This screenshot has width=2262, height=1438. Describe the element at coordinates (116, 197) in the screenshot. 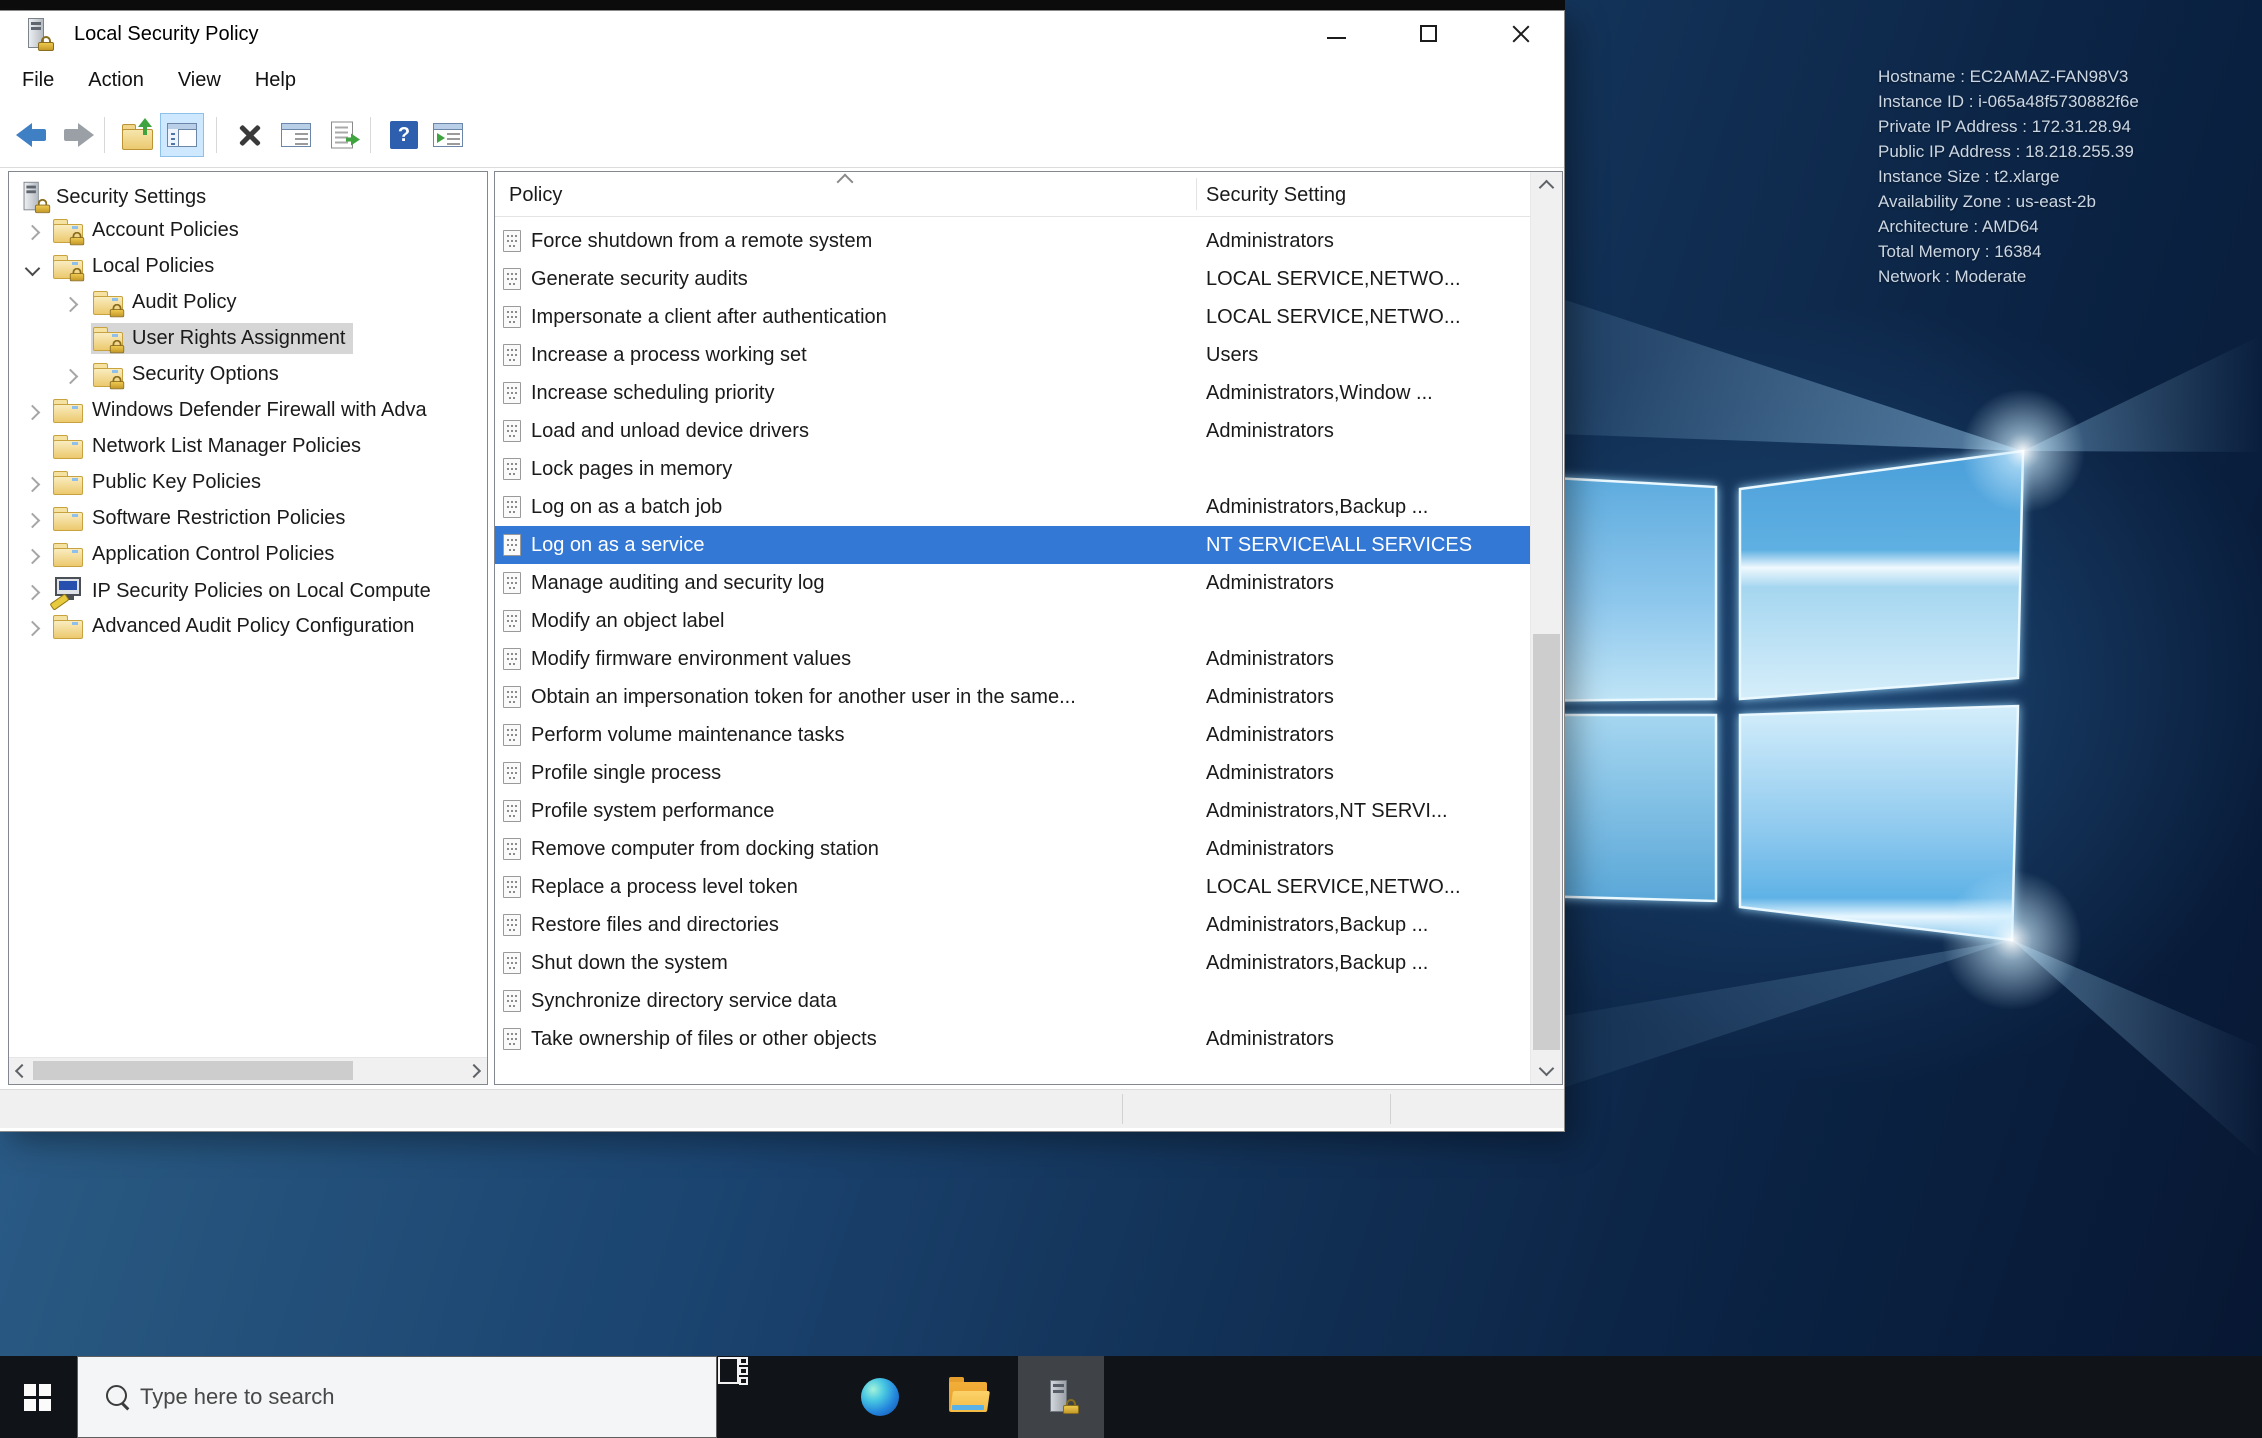

I see `tree-item-content: Security Settings` at that location.